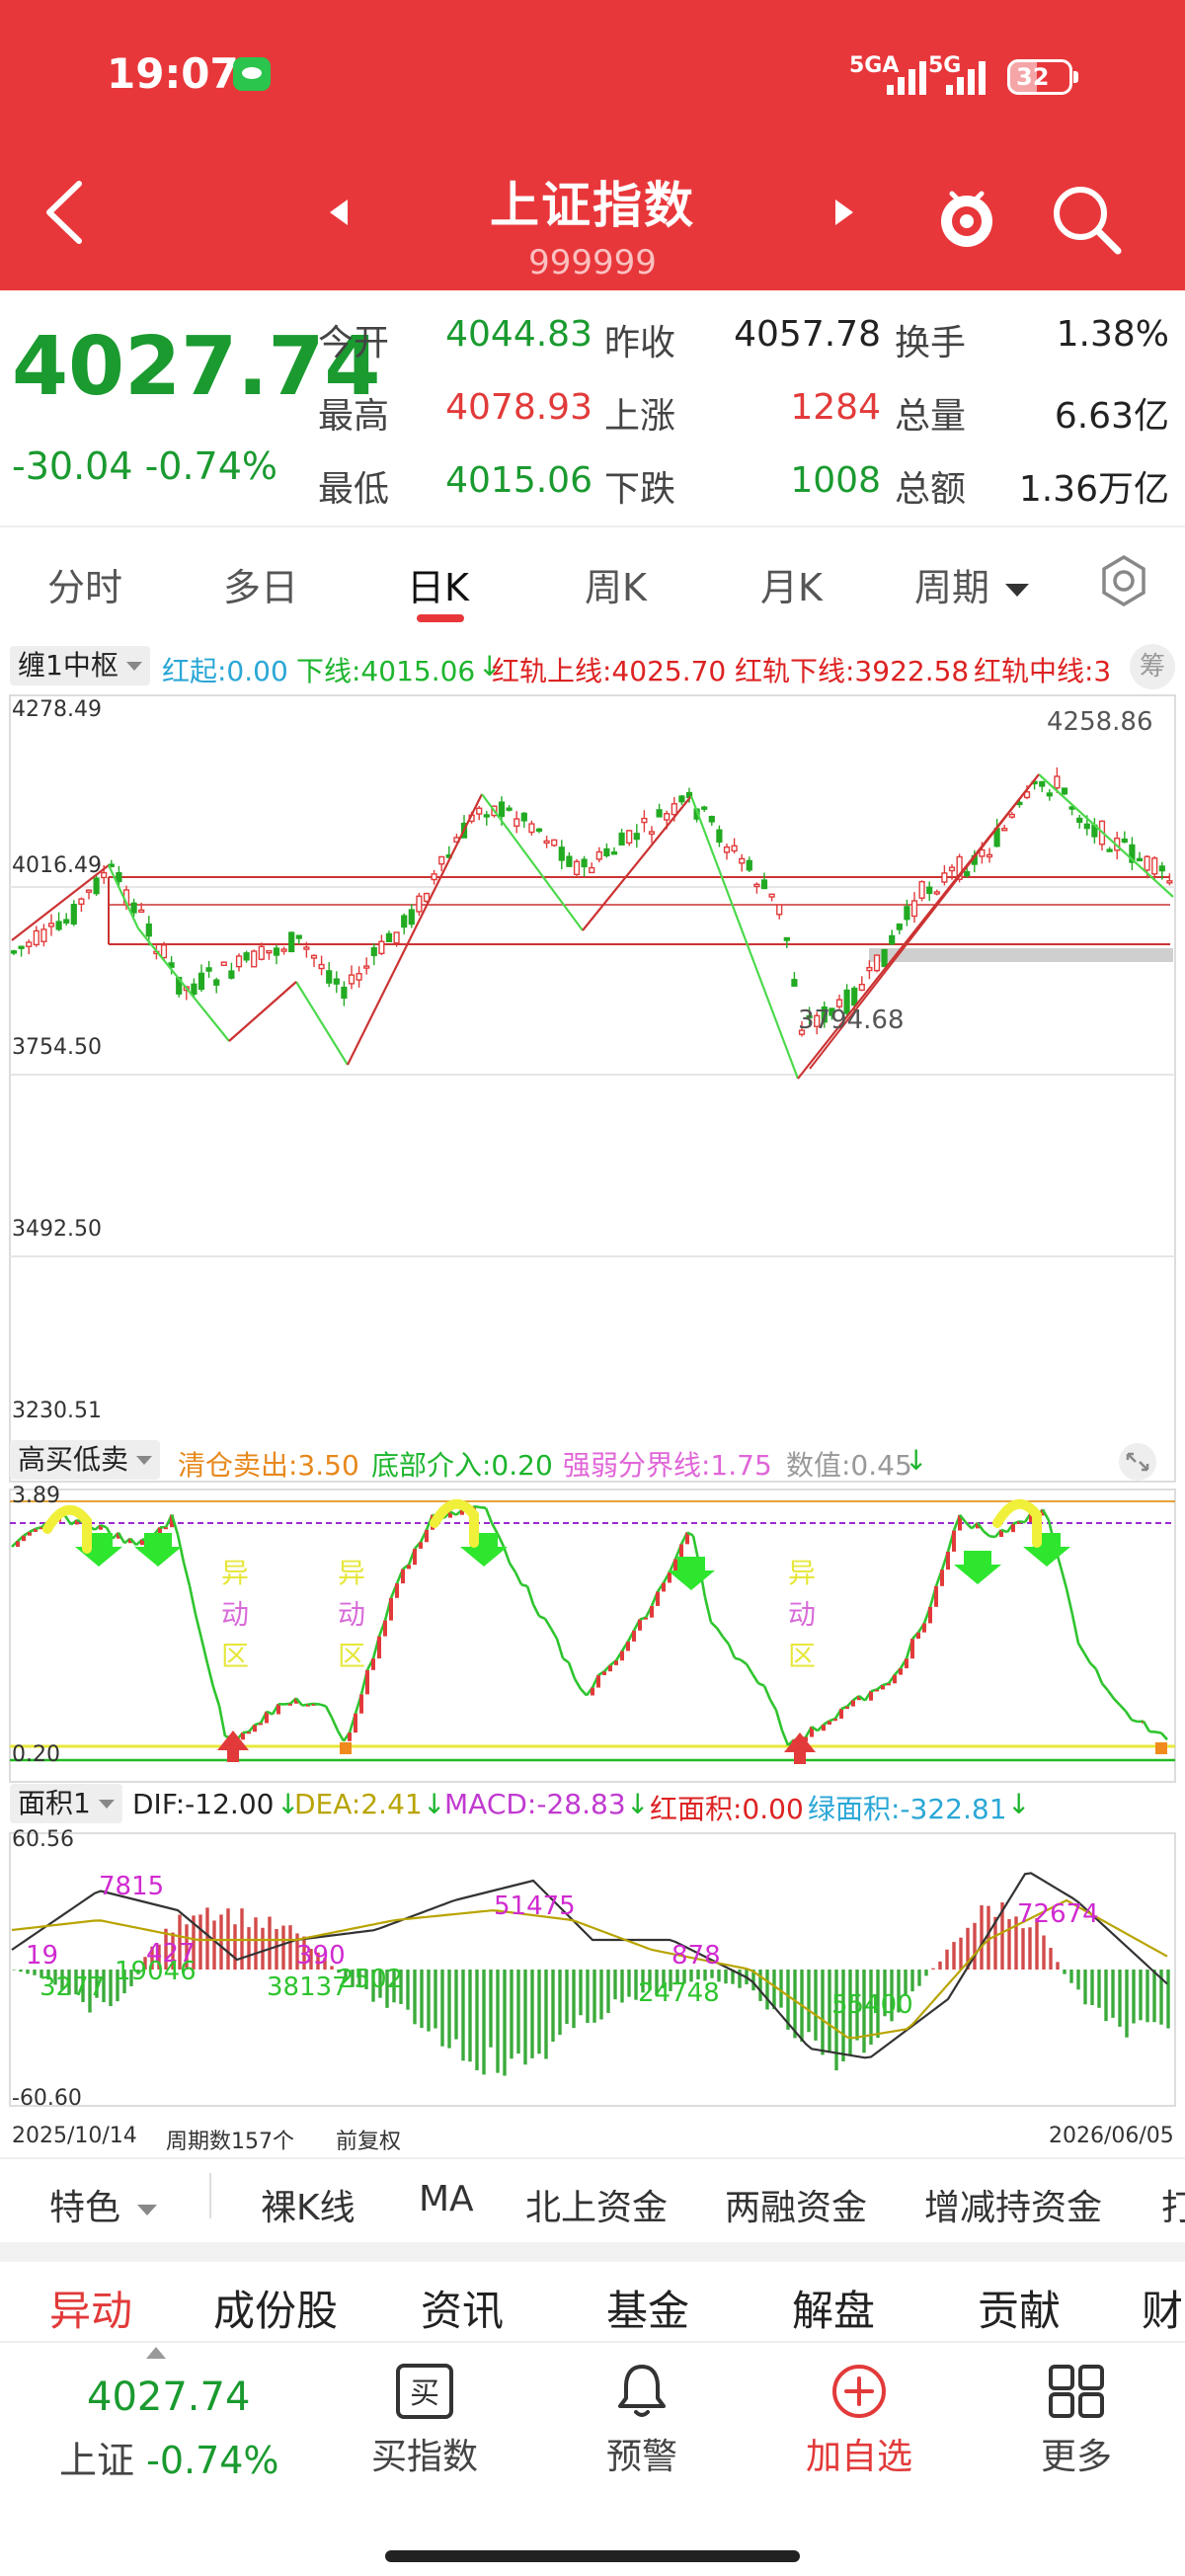  Describe the element at coordinates (173, 73) in the screenshot. I see `status-time: 19:07` at that location.